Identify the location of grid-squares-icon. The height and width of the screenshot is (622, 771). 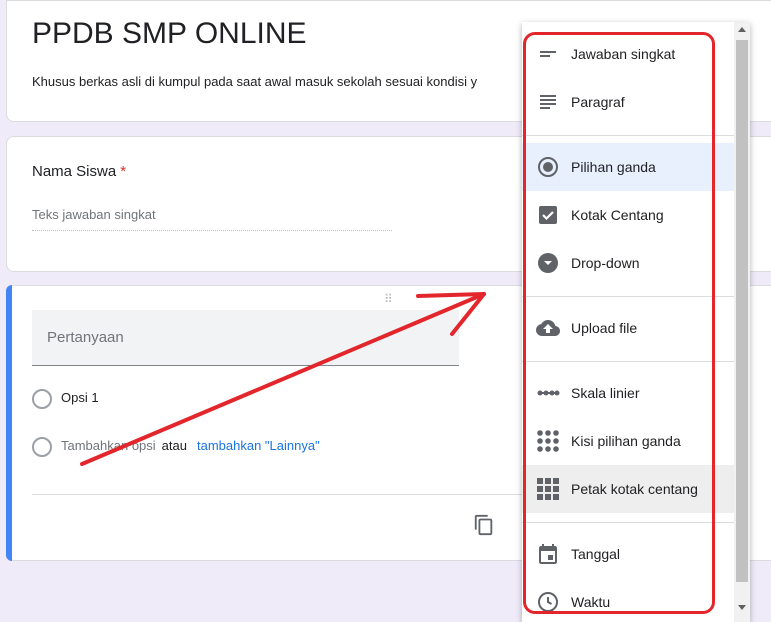
(548, 489).